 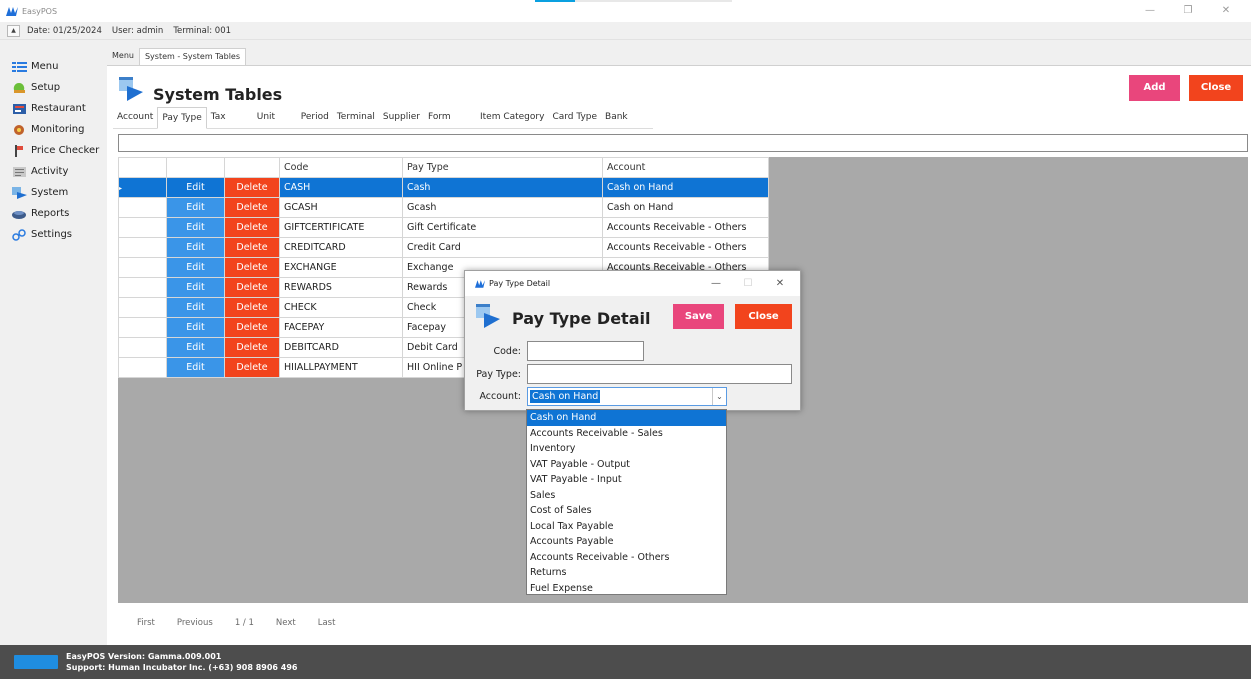 I want to click on sidebar-item-setup: Setup, so click(x=56, y=87).